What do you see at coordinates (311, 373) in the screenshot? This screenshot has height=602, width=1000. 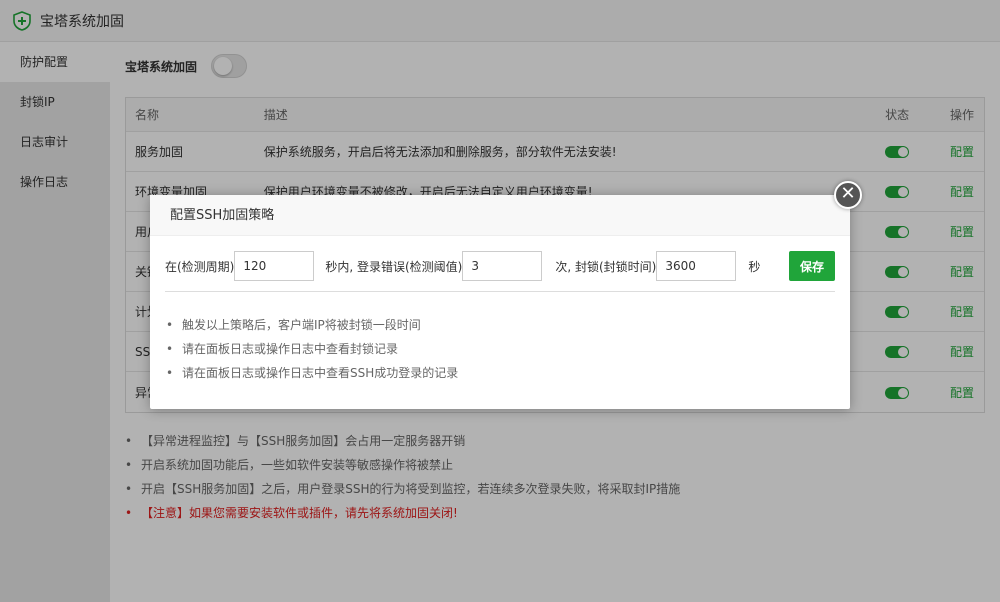 I see `tip-item: 请在面板日志或操作日志中查看SSH成功登录的记录` at bounding box center [311, 373].